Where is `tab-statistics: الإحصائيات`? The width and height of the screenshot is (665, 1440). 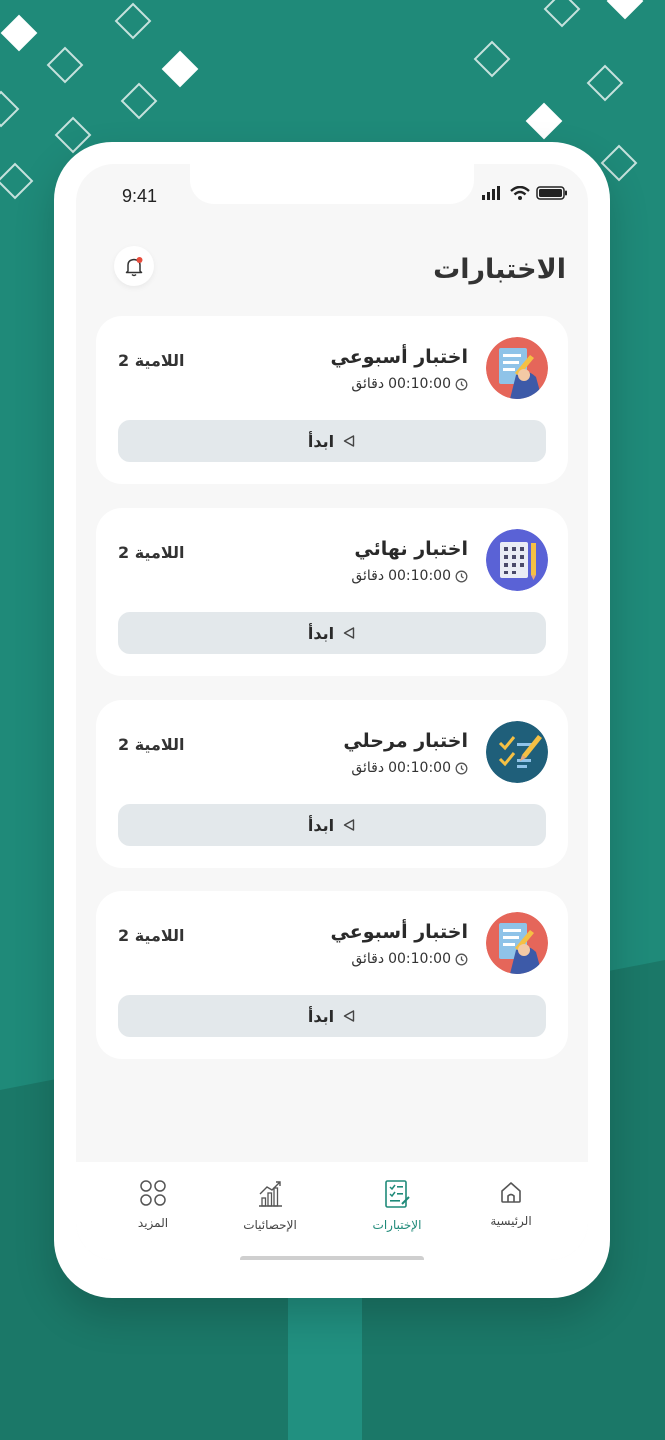 tab-statistics: الإحصائيات is located at coordinates (270, 1205).